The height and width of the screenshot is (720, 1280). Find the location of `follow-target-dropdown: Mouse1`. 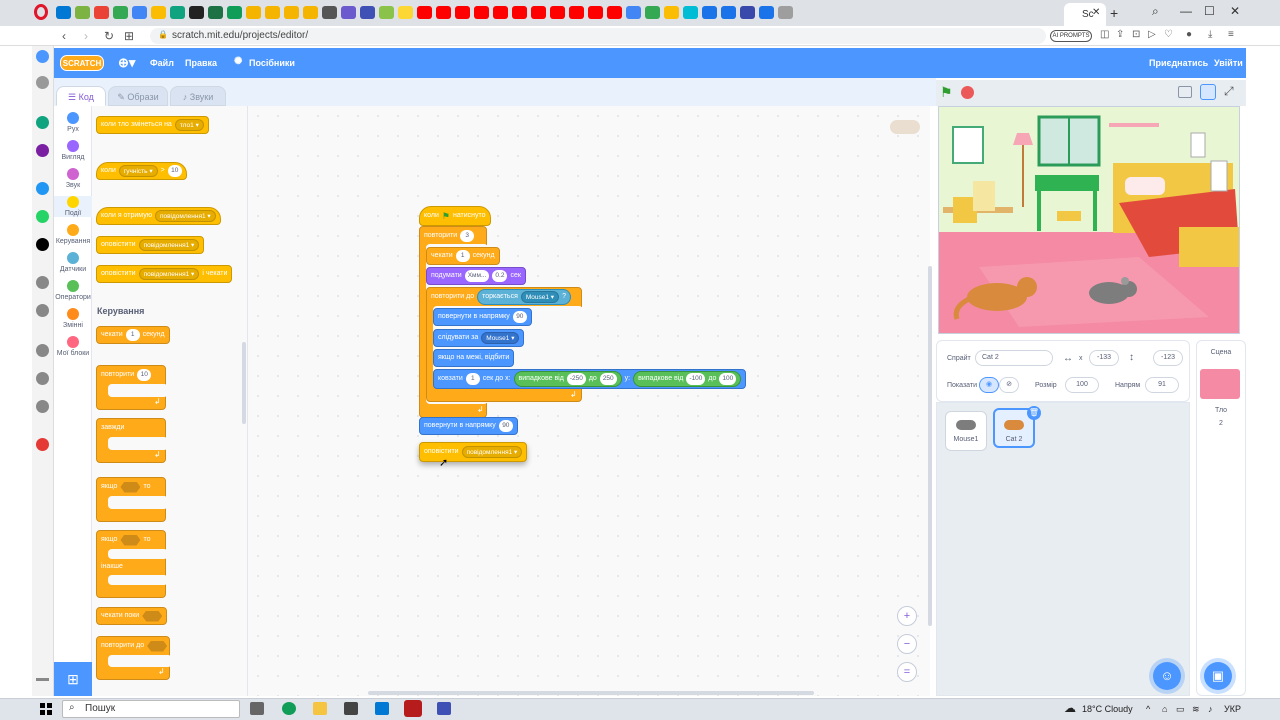

follow-target-dropdown: Mouse1 is located at coordinates (500, 338).